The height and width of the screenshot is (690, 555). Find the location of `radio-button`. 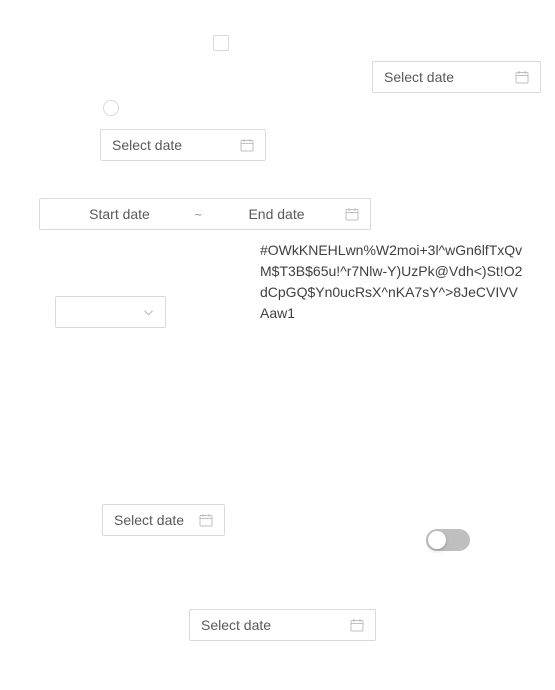

radio-button is located at coordinates (111, 108).